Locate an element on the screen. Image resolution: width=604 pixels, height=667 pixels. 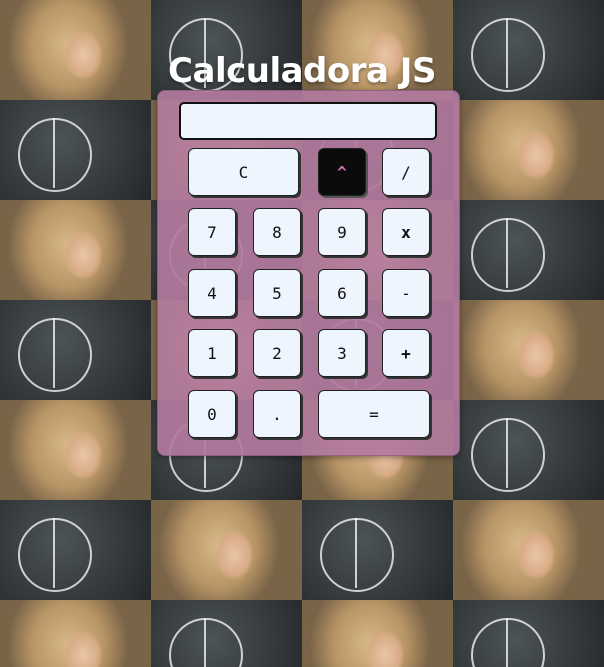
digit-7-button: 7 is located at coordinates (212, 232).